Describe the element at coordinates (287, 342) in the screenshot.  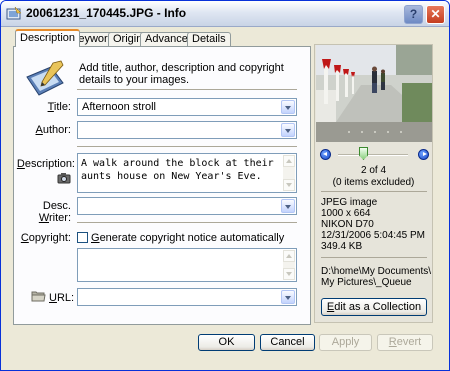
I see `cancel-button: Cancel` at that location.